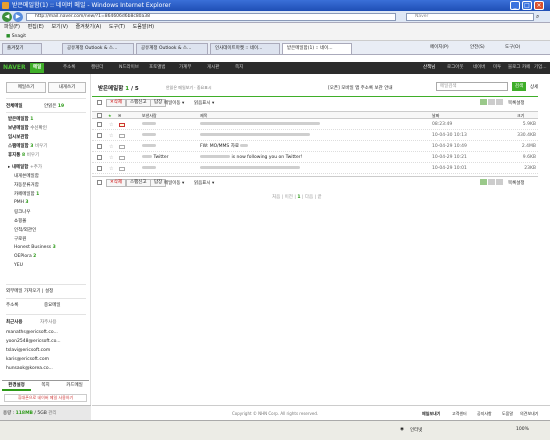 Image resolution: width=550 pixels, height=440 pixels. Describe the element at coordinates (516, 103) in the screenshot. I see `list-settings: 목록설정` at that location.